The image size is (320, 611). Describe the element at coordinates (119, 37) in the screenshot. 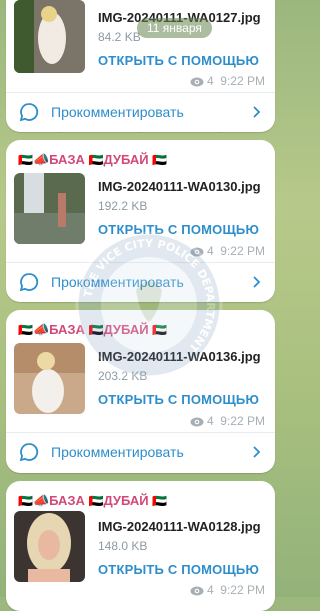

I see `file-size: 84.2 KB` at that location.